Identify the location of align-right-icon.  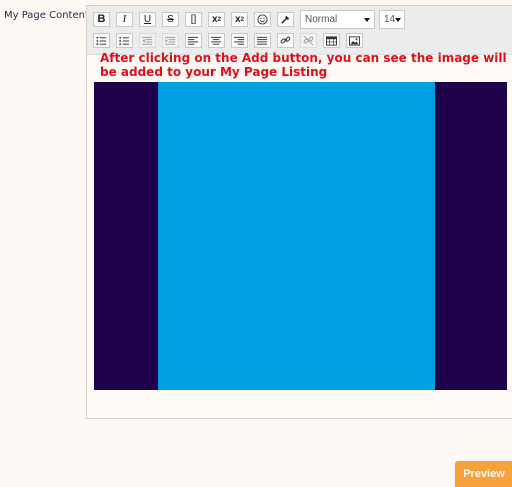
(239, 40).